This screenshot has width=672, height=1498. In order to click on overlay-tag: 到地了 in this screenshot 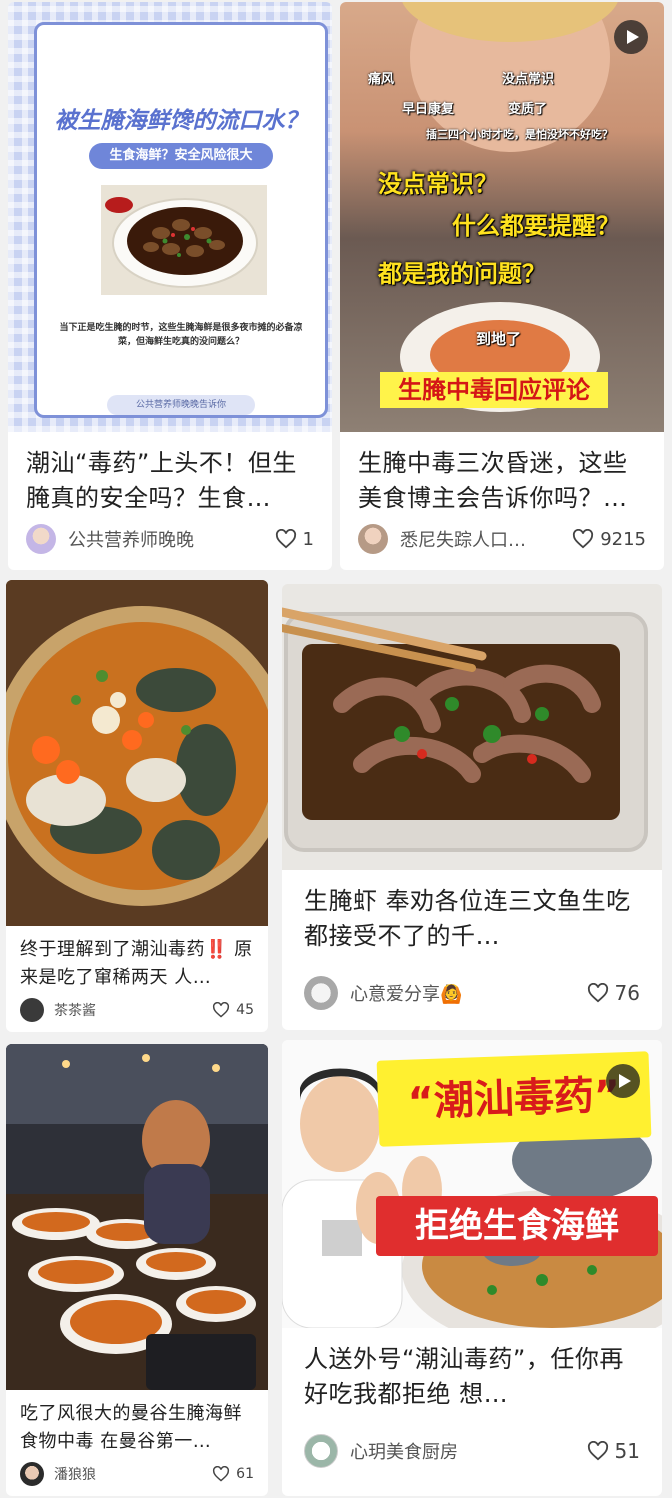, I will do `click(499, 339)`.